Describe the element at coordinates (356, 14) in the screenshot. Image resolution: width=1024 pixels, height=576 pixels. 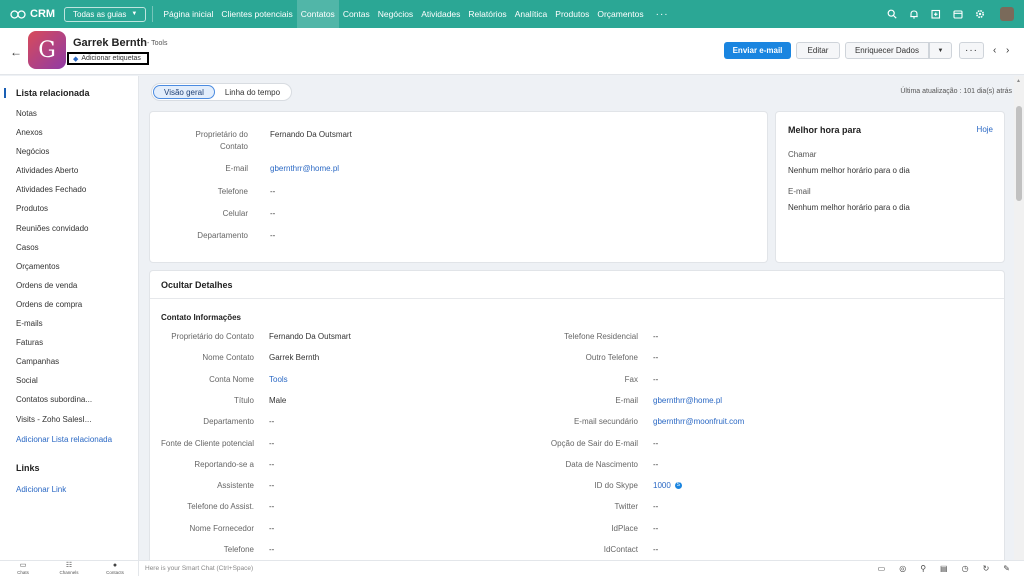
I see `nav-tab: Contas` at that location.